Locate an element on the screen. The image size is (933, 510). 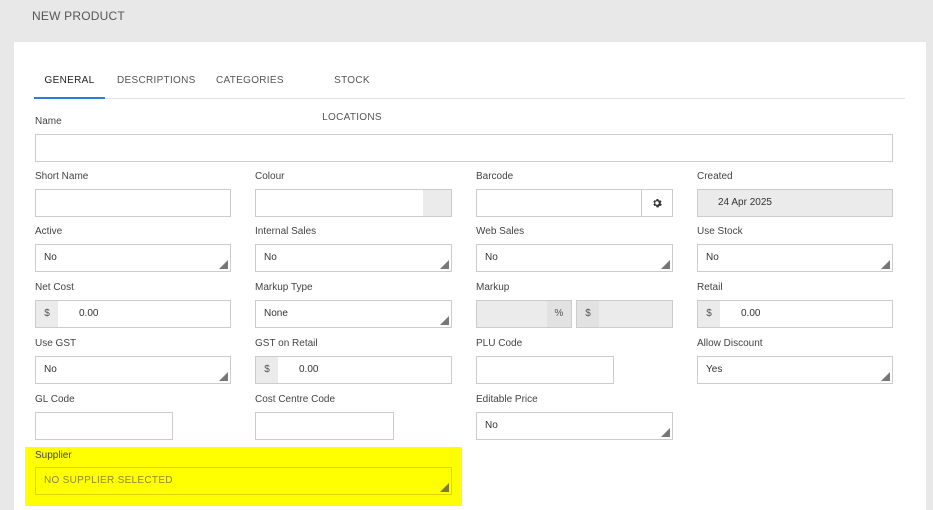
colour-swatch-button is located at coordinates (437, 203).